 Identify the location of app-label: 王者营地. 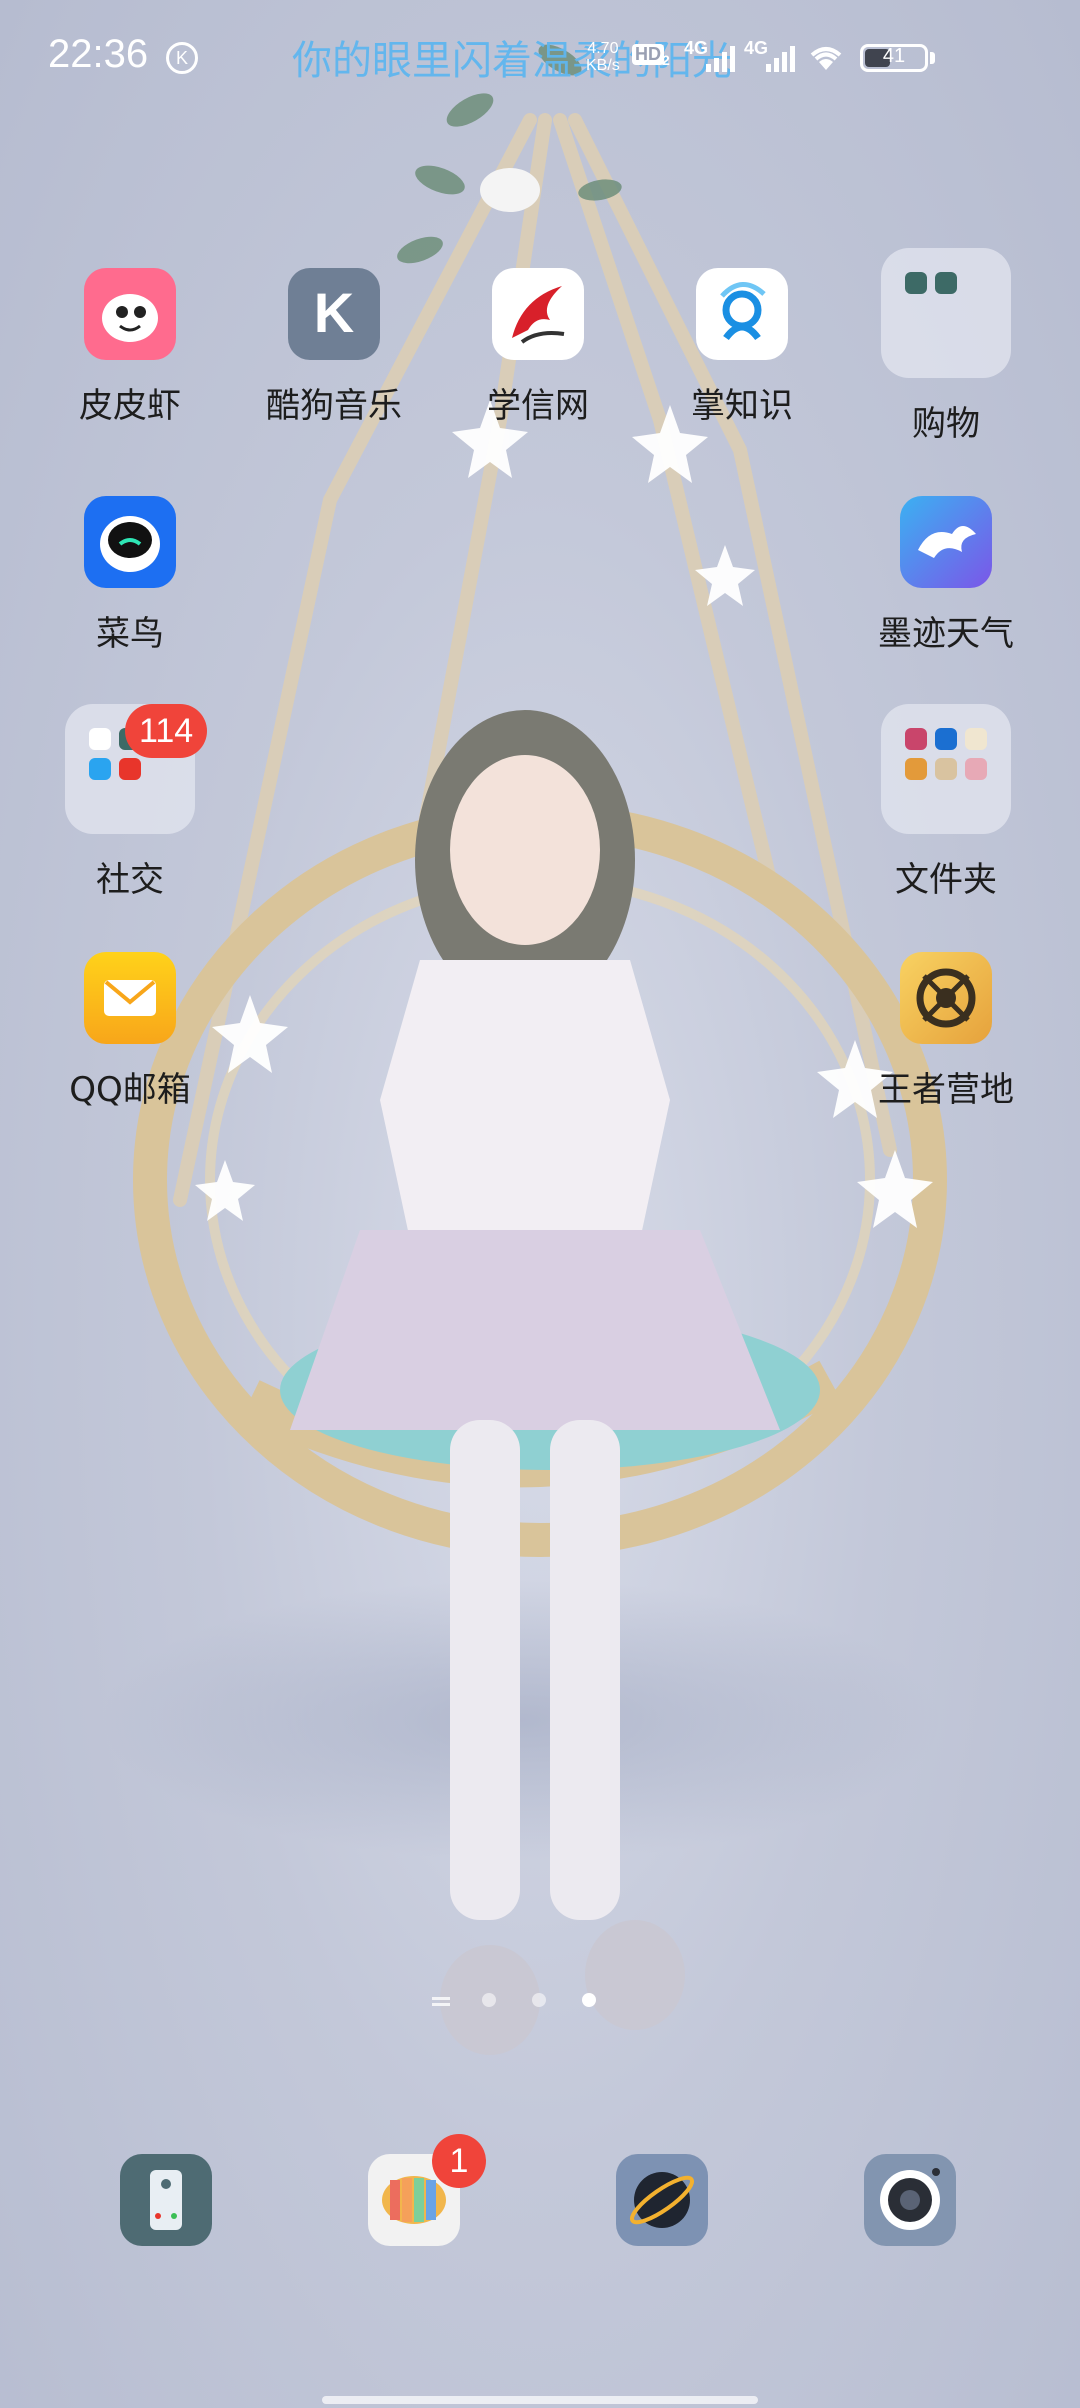
(946, 1090).